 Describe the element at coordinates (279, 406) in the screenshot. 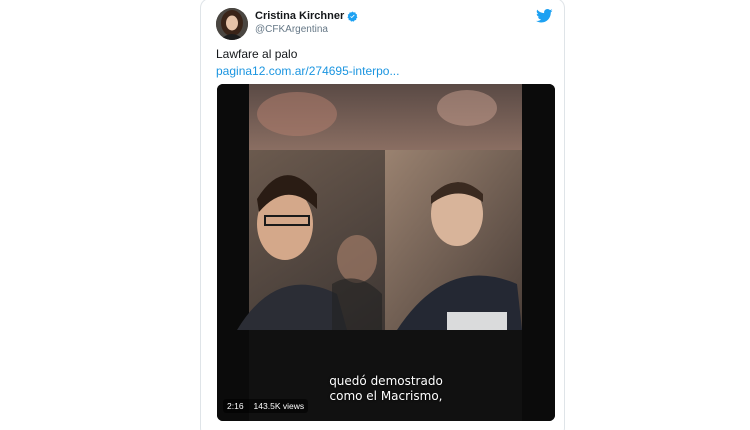

I see `video-views: 143.5K views` at that location.